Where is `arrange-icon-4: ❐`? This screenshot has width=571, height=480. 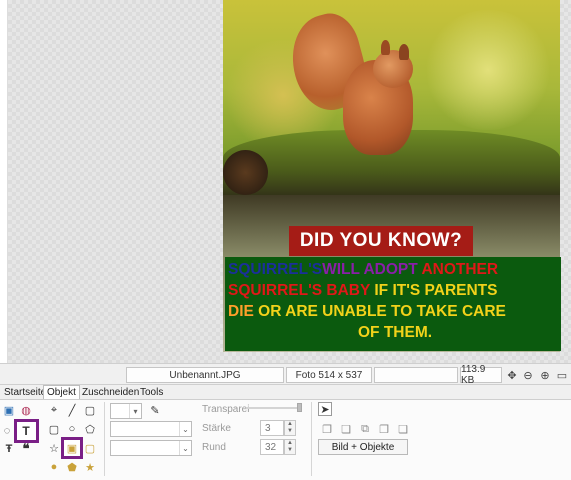 arrange-icon-4: ❐ is located at coordinates (384, 429).